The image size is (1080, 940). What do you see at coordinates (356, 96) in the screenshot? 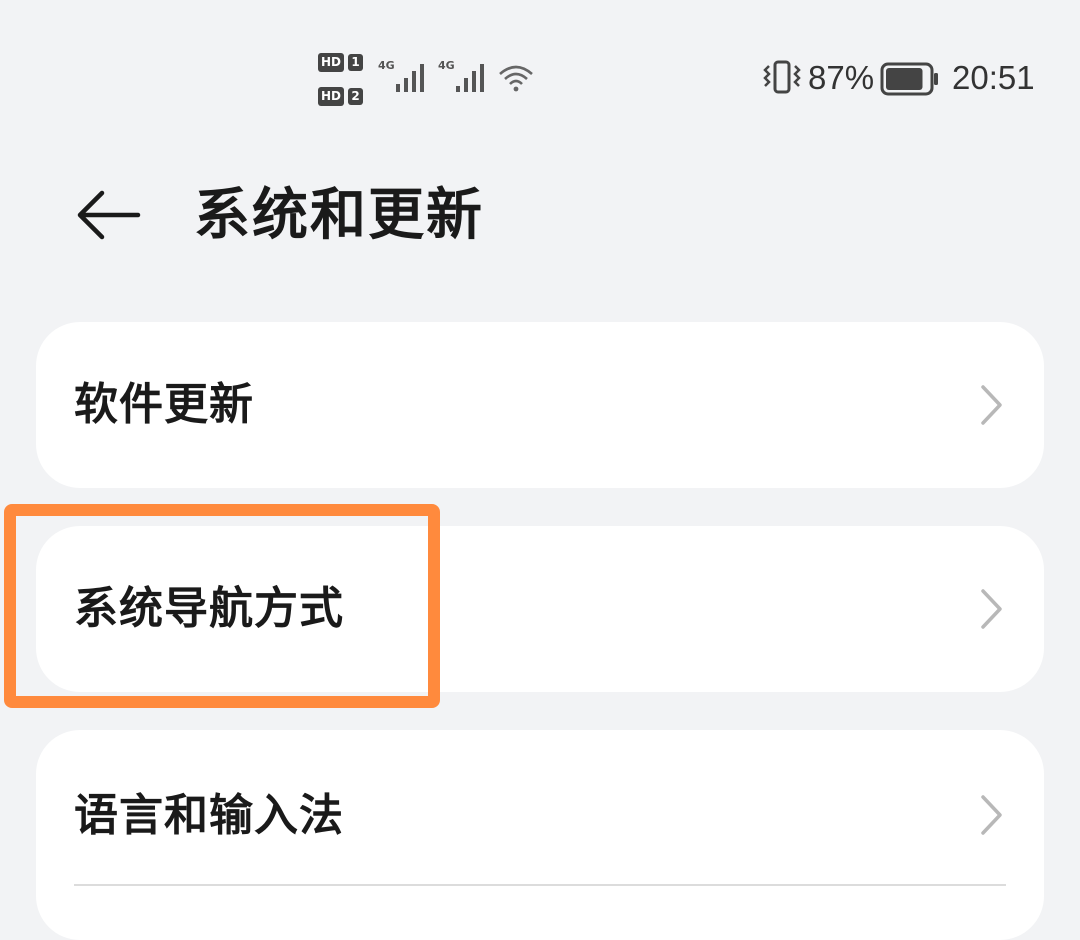
I see `sim-2-badge: 2` at bounding box center [356, 96].